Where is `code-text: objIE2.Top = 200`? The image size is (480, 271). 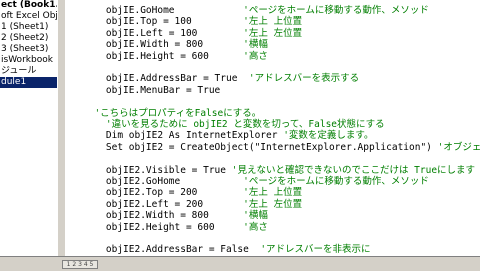
code-text: objIE2.Top = 200 is located at coordinates (163, 192).